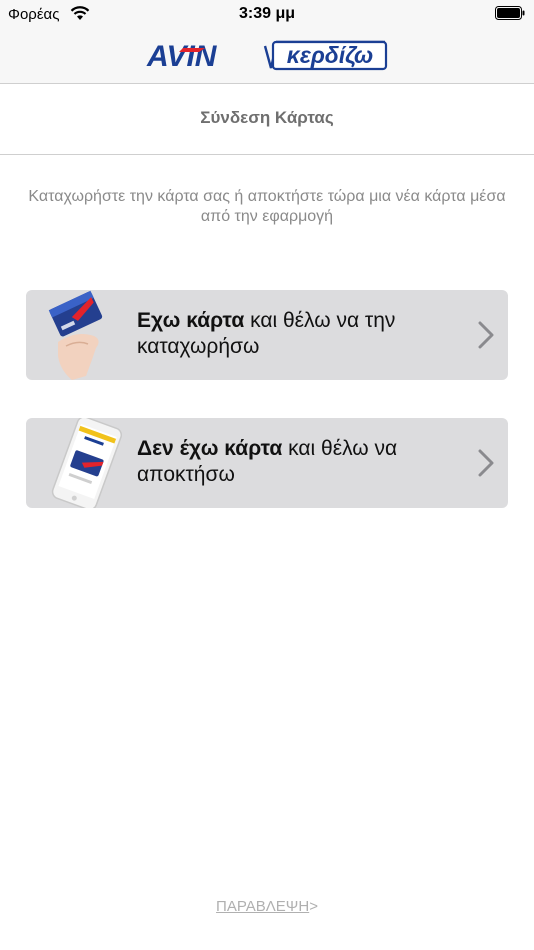 The height and width of the screenshot is (950, 534). Describe the element at coordinates (313, 906) in the screenshot. I see `skip-arrow: >` at that location.